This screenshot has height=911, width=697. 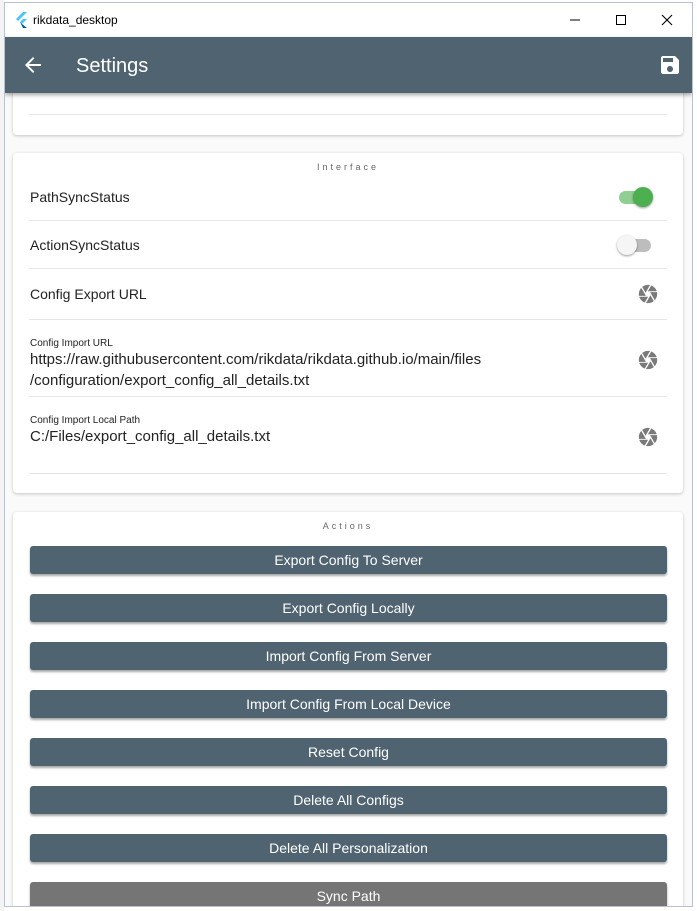 I want to click on window-title: rikdata_desktop, so click(x=75, y=20).